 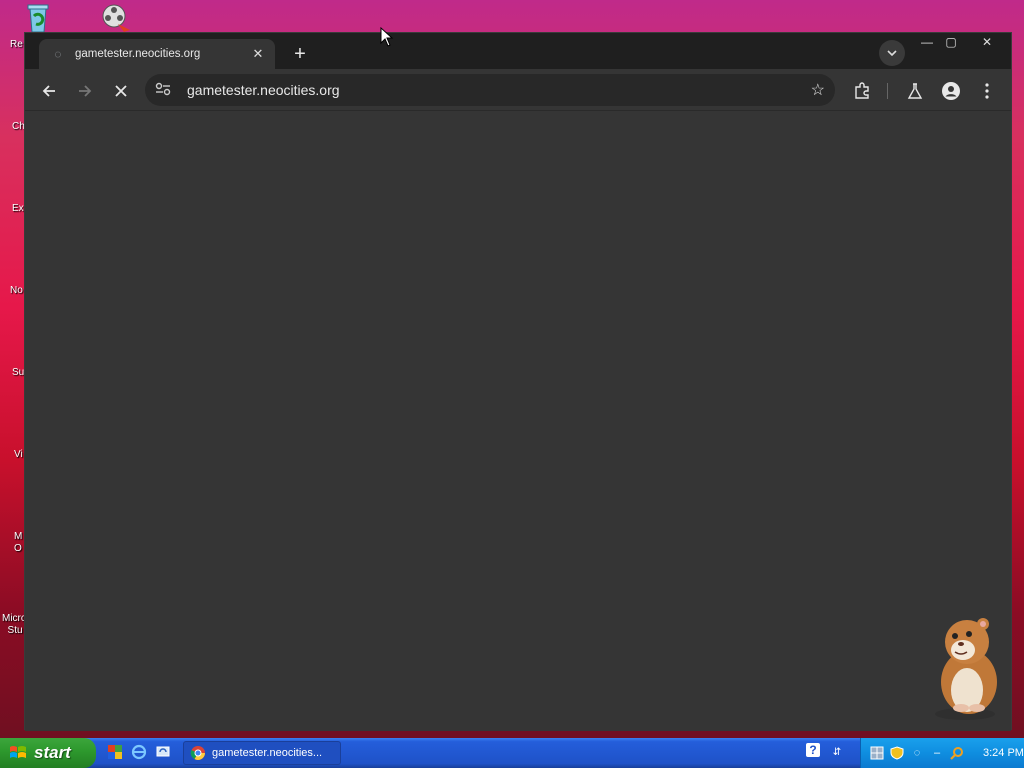 I want to click on security-shield-icon, so click(x=897, y=753).